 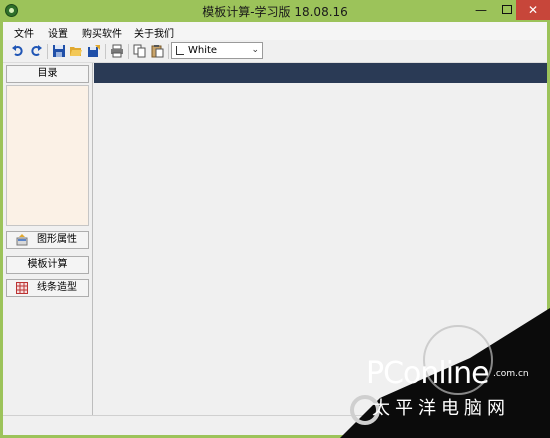 I want to click on watermark-domain: .com.cn, so click(x=511, y=374).